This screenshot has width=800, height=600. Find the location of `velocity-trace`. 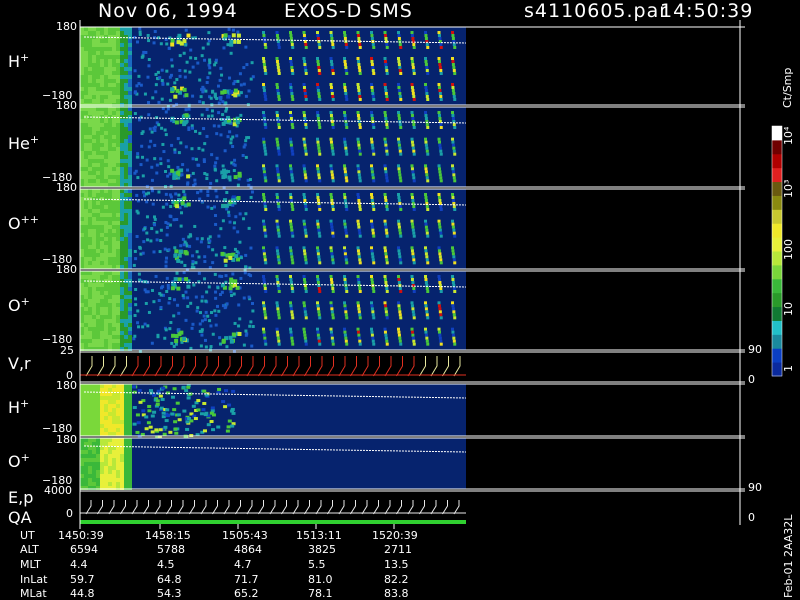

velocity-trace is located at coordinates (100, 366).